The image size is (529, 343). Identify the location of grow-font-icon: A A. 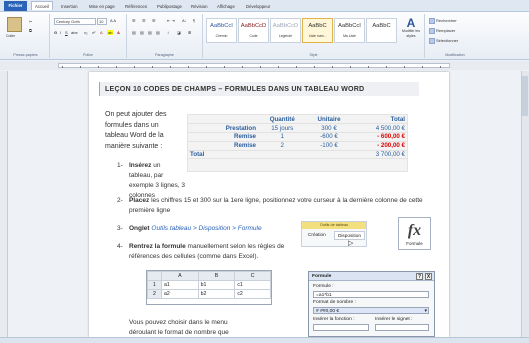
(113, 20).